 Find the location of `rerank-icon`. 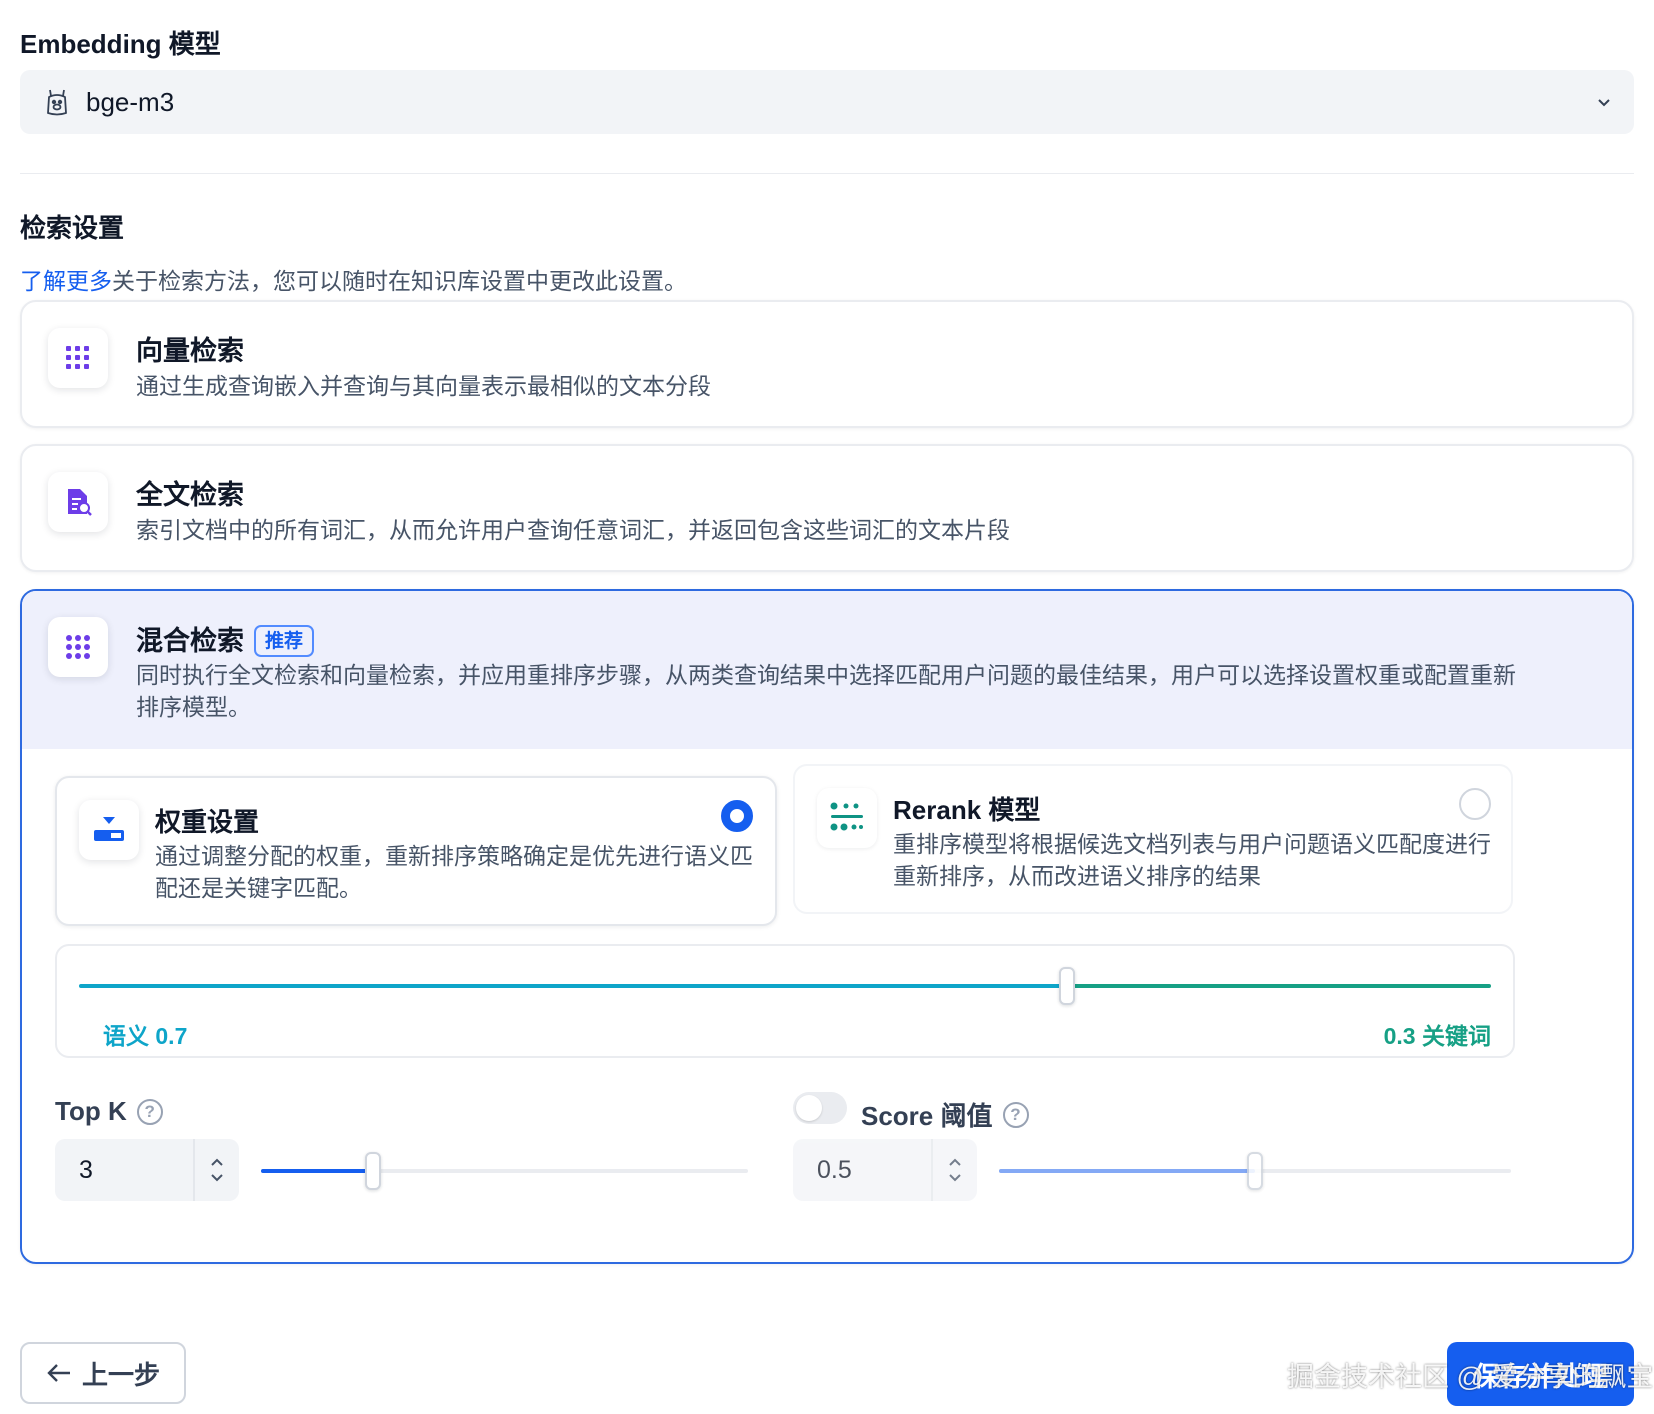

rerank-icon is located at coordinates (847, 818).